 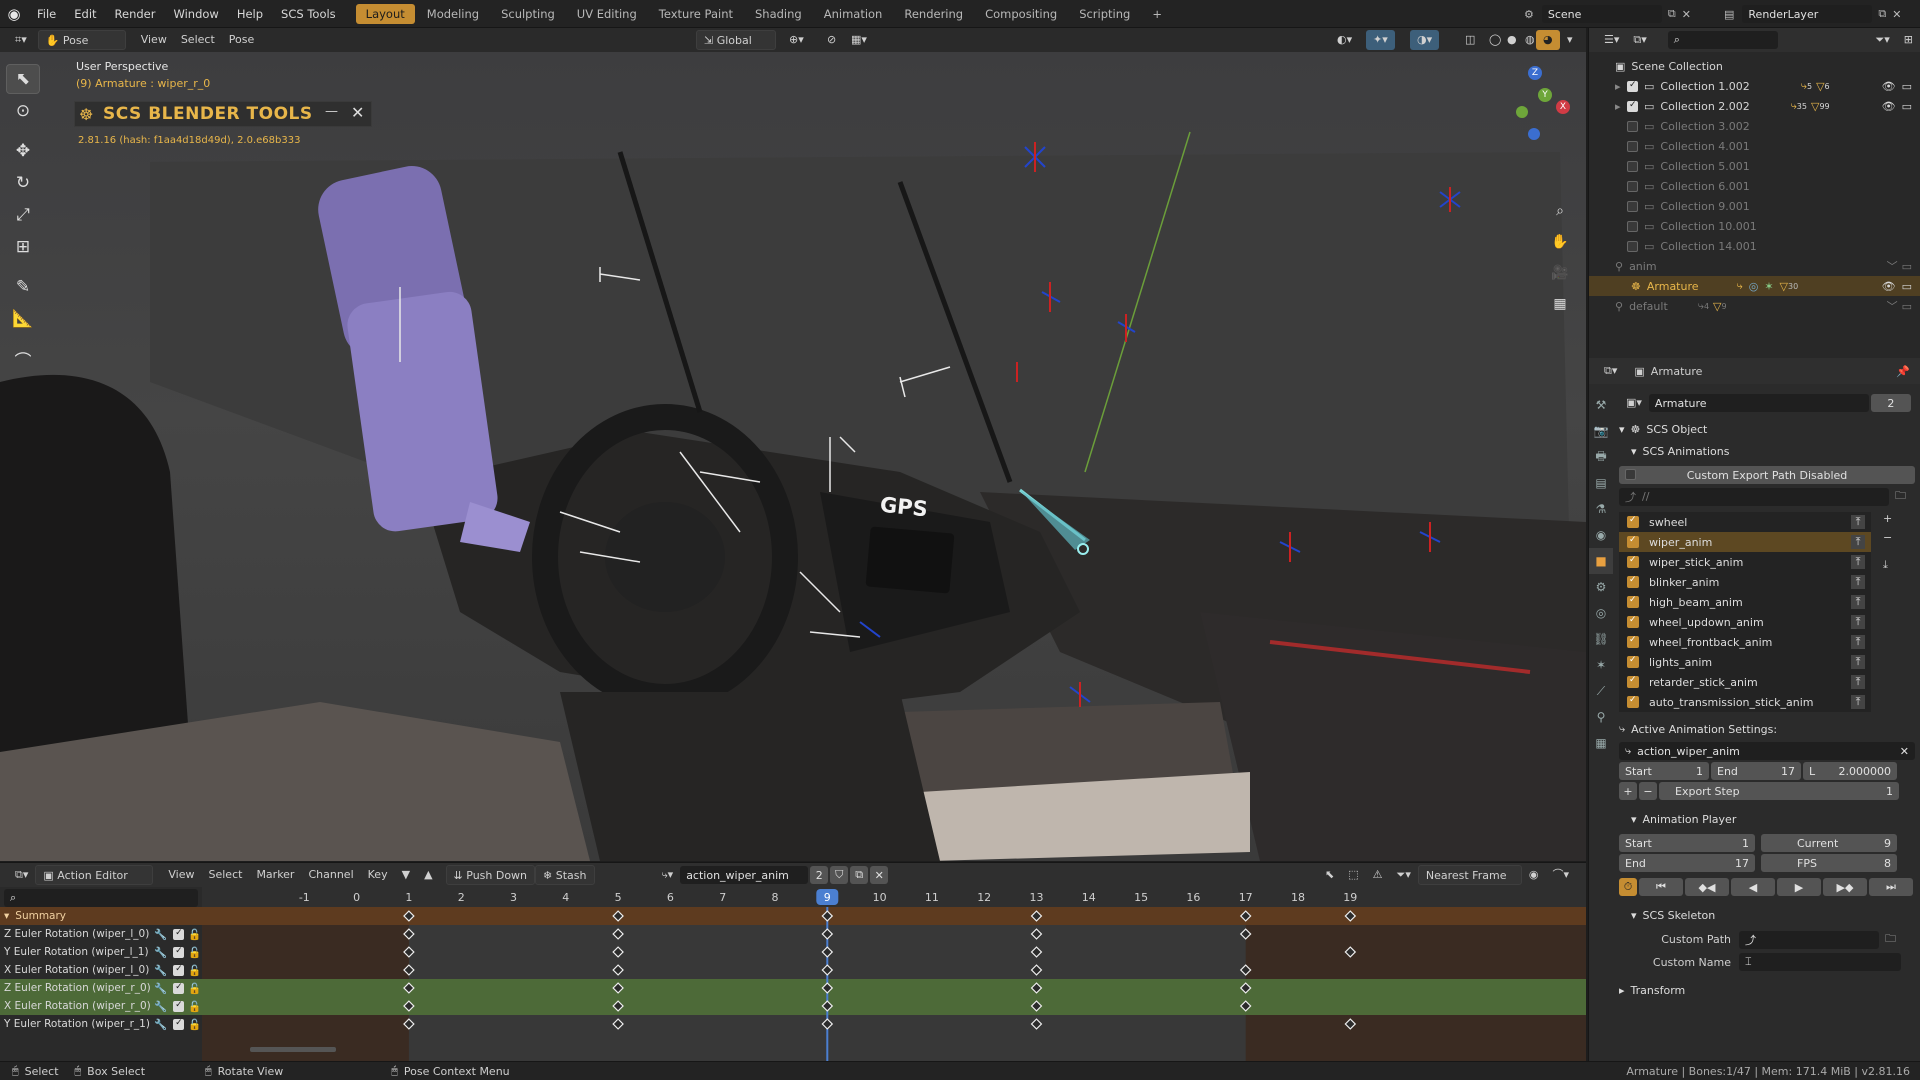 What do you see at coordinates (744, 875) in the screenshot?
I see `action-name-field: action_wiper_anim` at bounding box center [744, 875].